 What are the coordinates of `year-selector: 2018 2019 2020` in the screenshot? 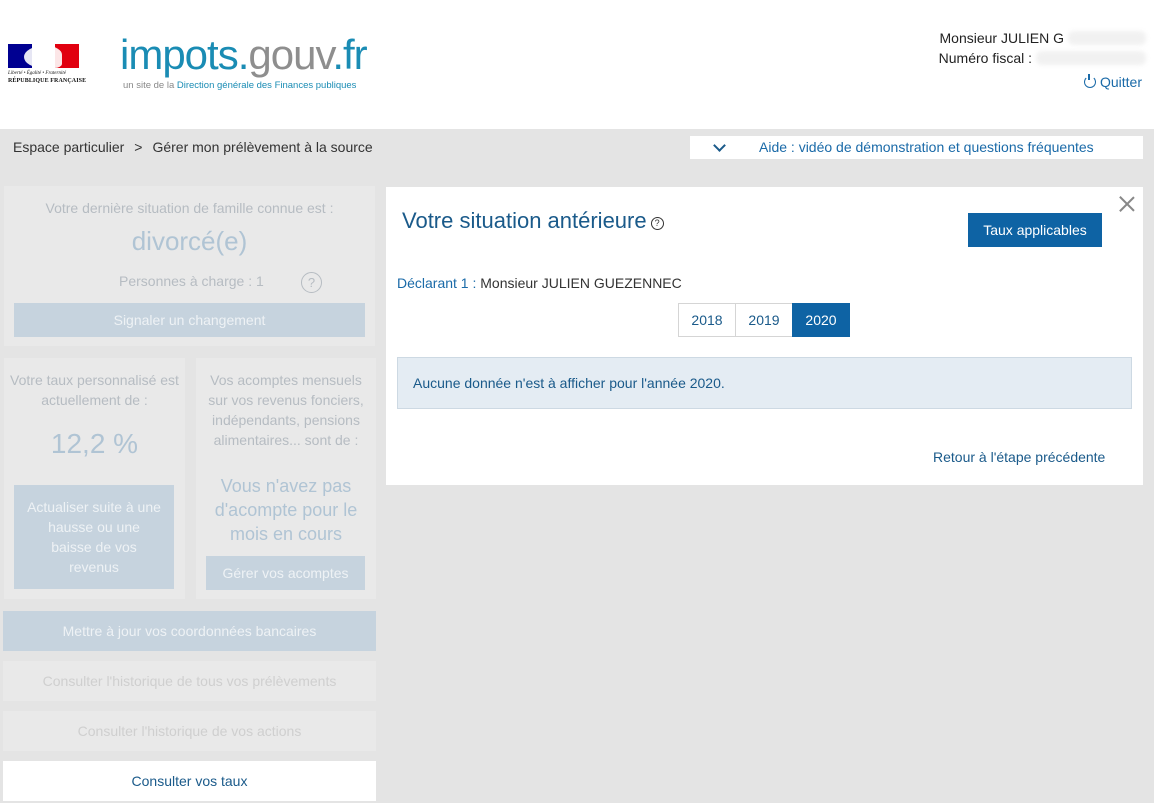 It's located at (764, 320).